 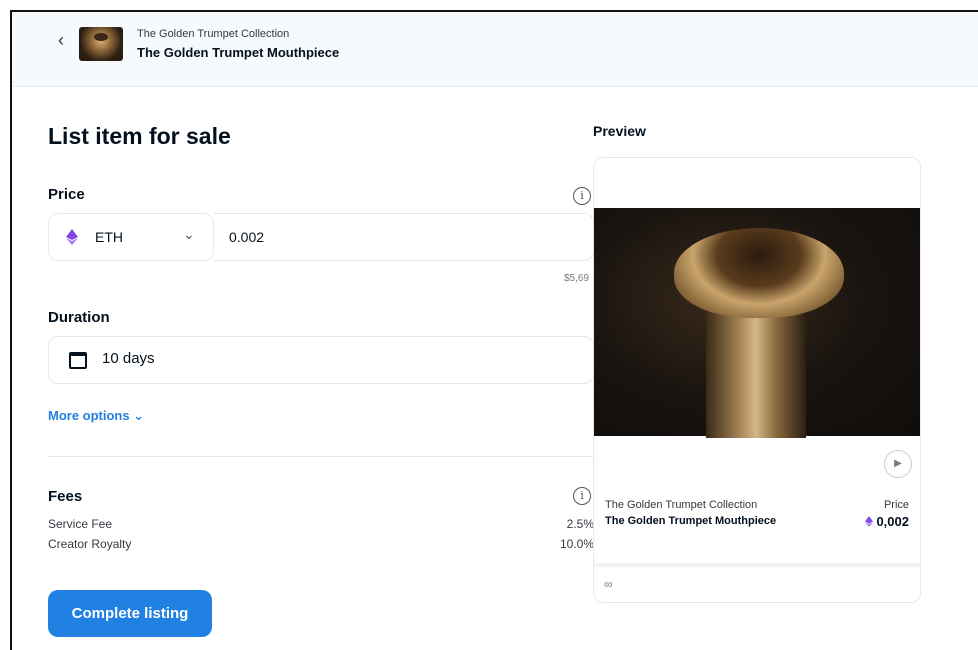 What do you see at coordinates (130, 613) in the screenshot?
I see `complete-listing-button: Complete listing` at bounding box center [130, 613].